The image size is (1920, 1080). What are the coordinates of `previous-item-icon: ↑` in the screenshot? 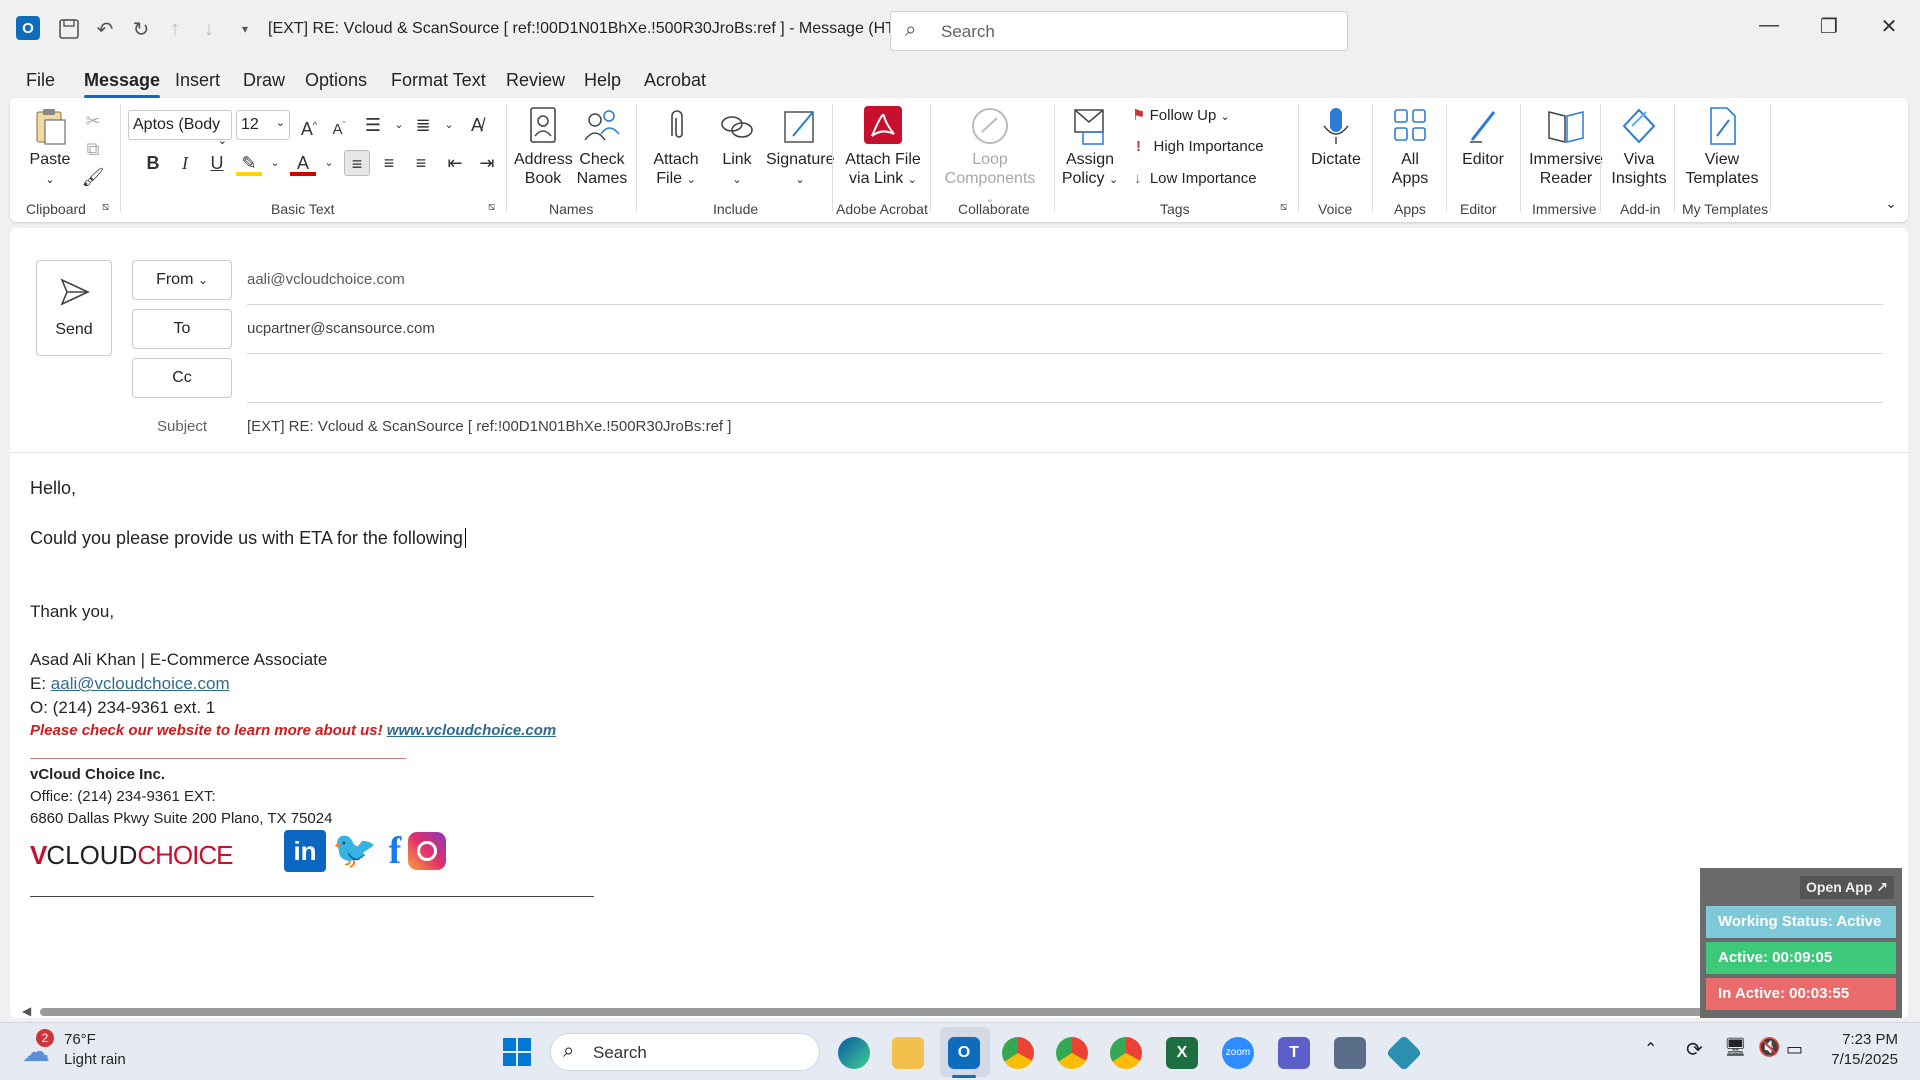 It's located at (175, 29).